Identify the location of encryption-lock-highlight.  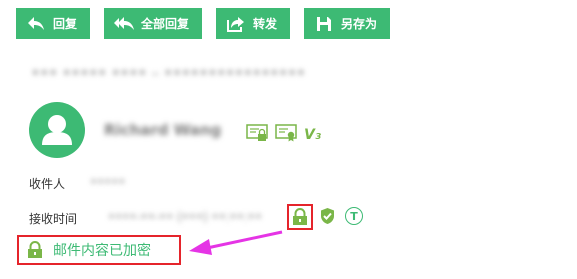
(300, 217).